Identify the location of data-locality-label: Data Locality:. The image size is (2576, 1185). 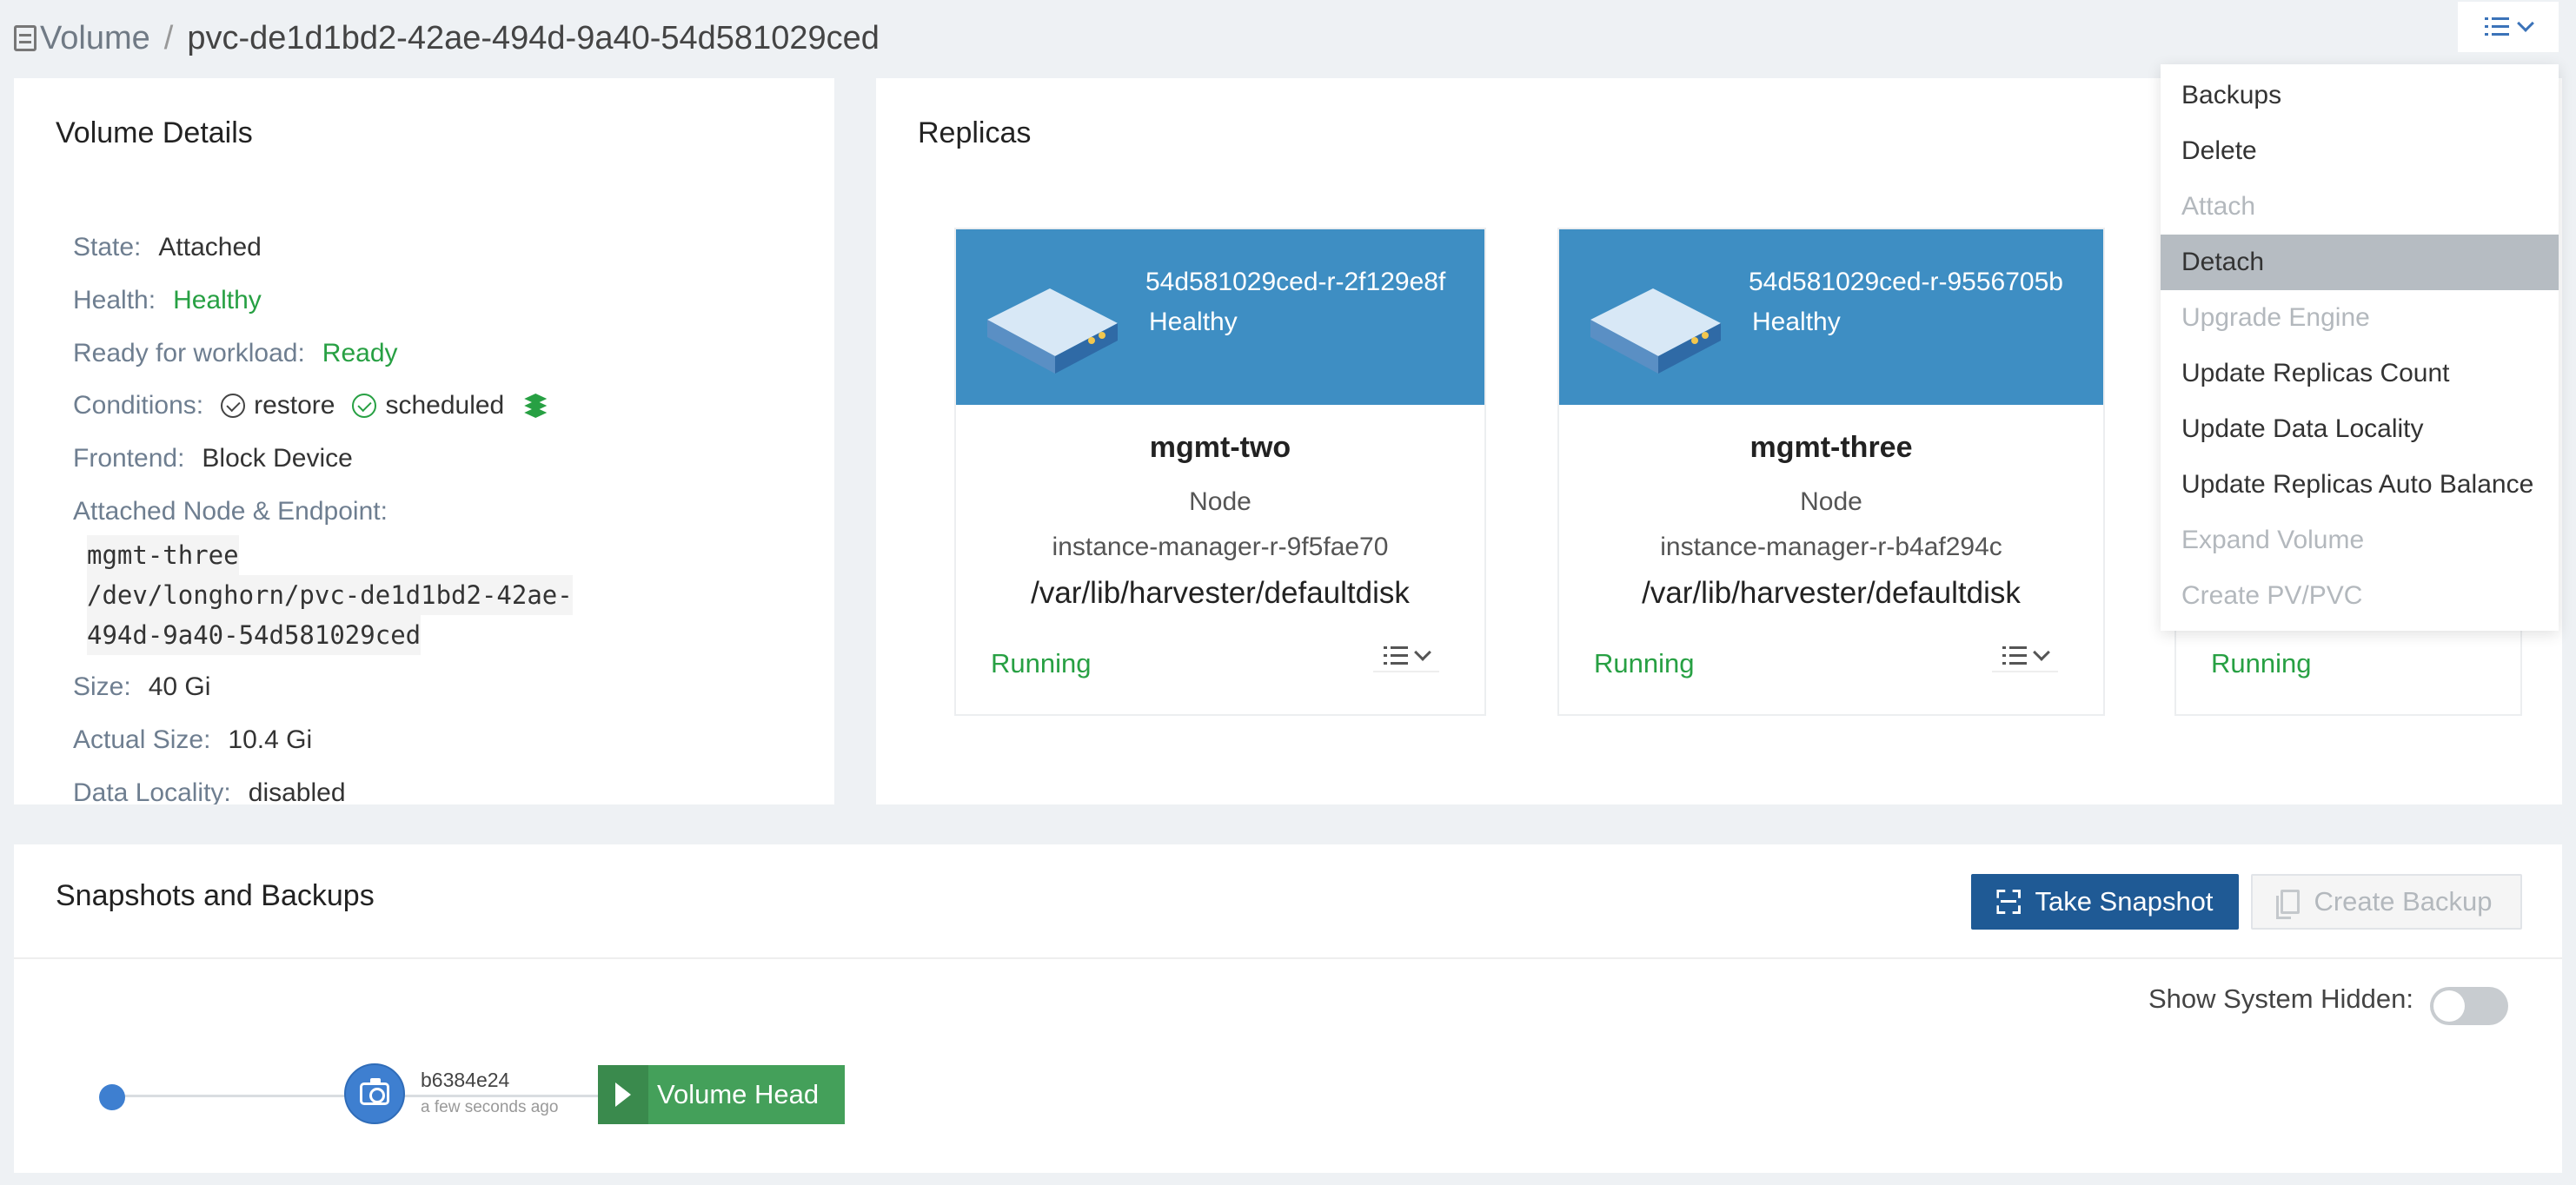
(152, 791).